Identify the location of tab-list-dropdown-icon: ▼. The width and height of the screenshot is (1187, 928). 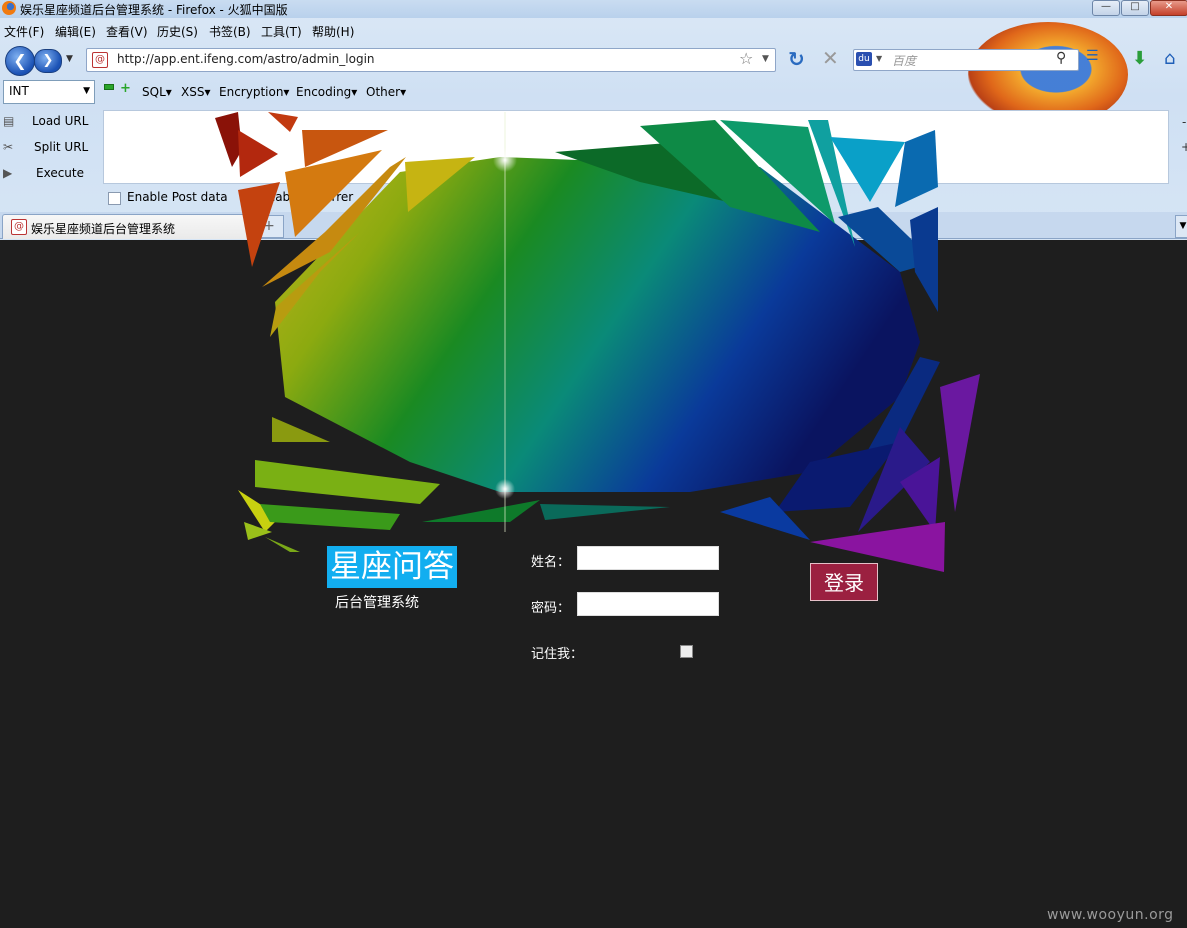
(1181, 226).